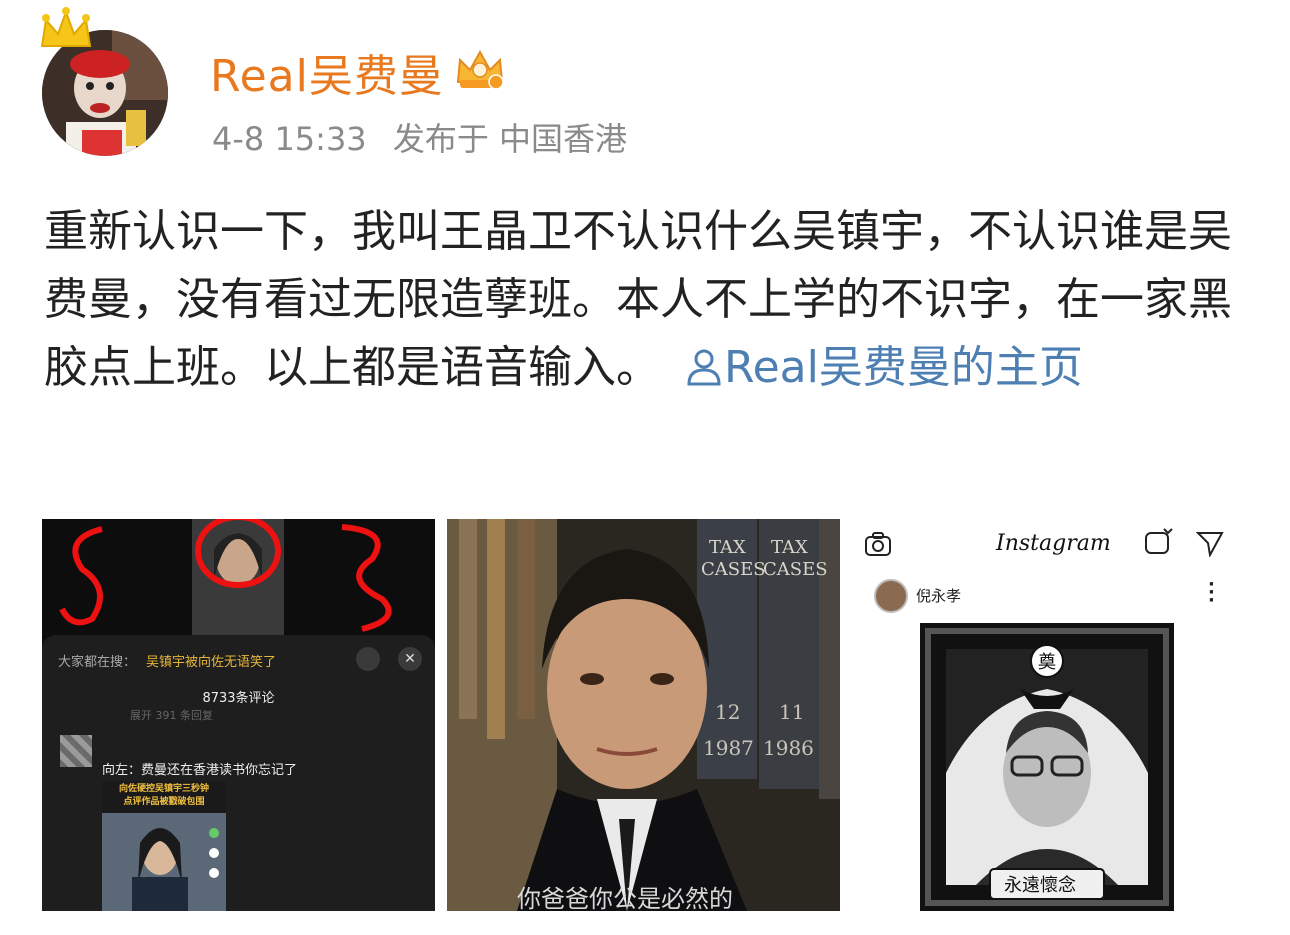 The image size is (1290, 935). What do you see at coordinates (135, 770) in the screenshot?
I see `comment-text: 向左：费曼` at bounding box center [135, 770].